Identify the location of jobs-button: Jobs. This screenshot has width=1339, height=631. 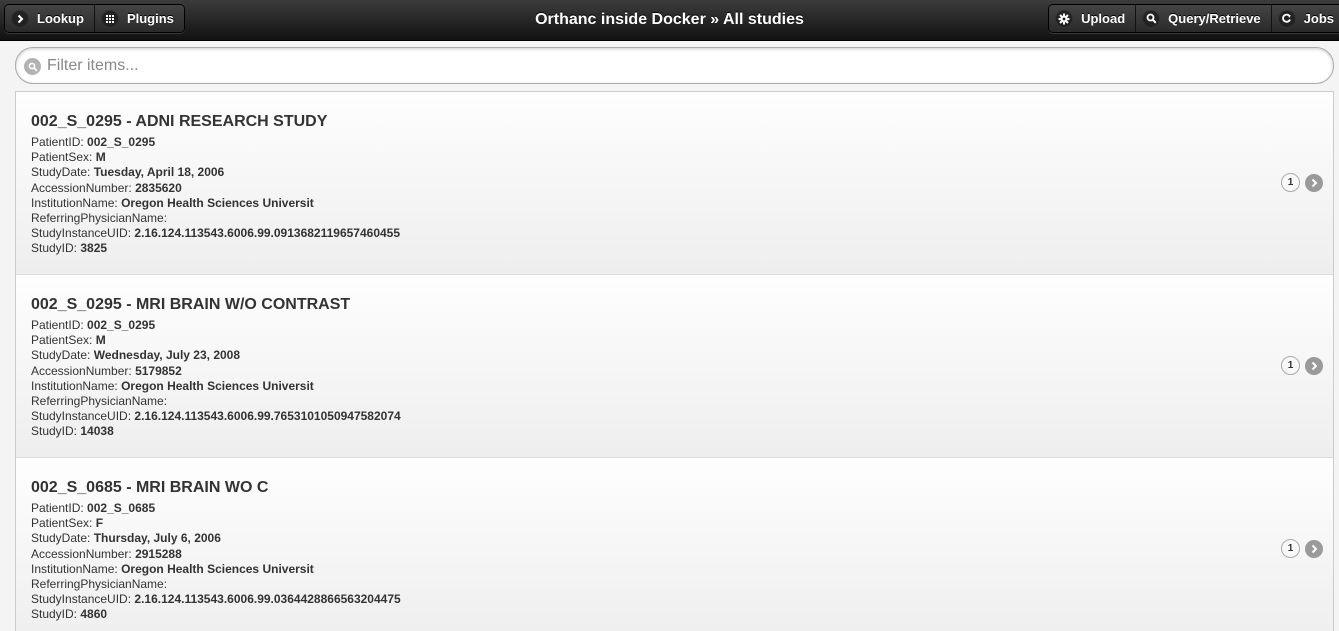
(1305, 18).